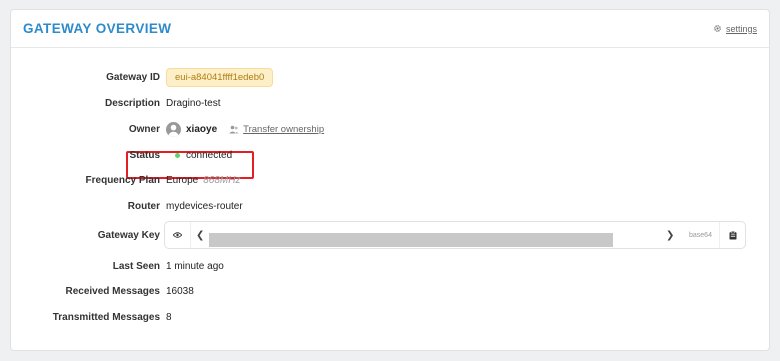 This screenshot has height=361, width=780. I want to click on row-router: Router mydevices-router, so click(391, 206).